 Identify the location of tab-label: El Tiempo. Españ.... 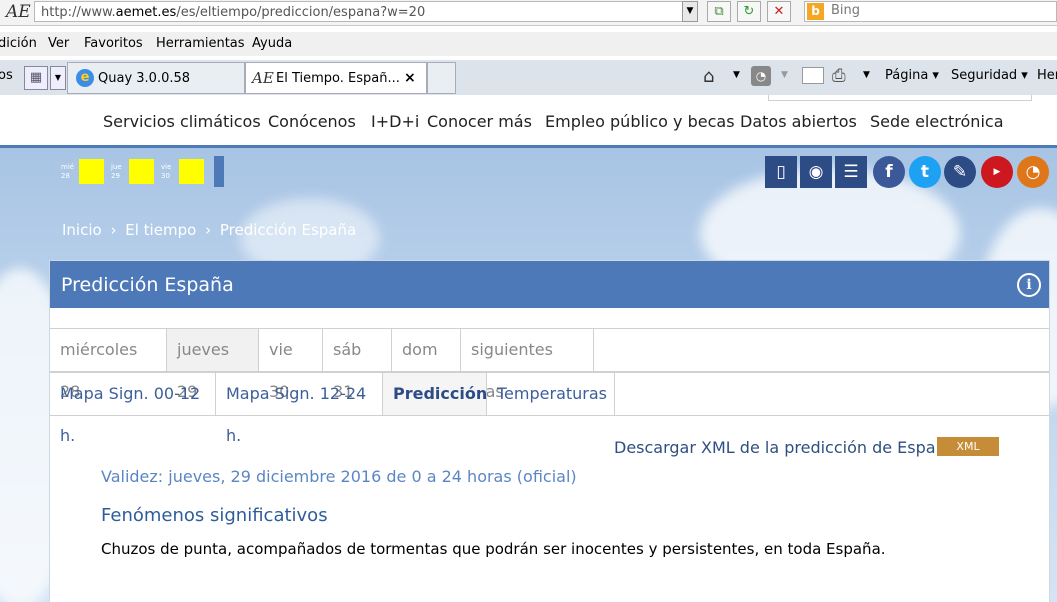
(338, 78).